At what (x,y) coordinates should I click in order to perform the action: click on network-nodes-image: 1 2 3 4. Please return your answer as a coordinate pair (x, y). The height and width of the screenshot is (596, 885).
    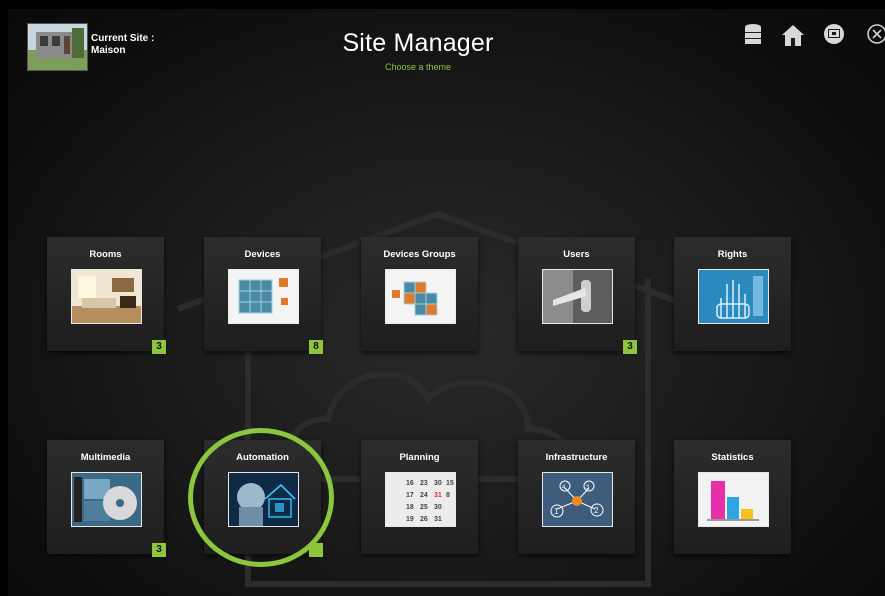
    Looking at the image, I should click on (577, 499).